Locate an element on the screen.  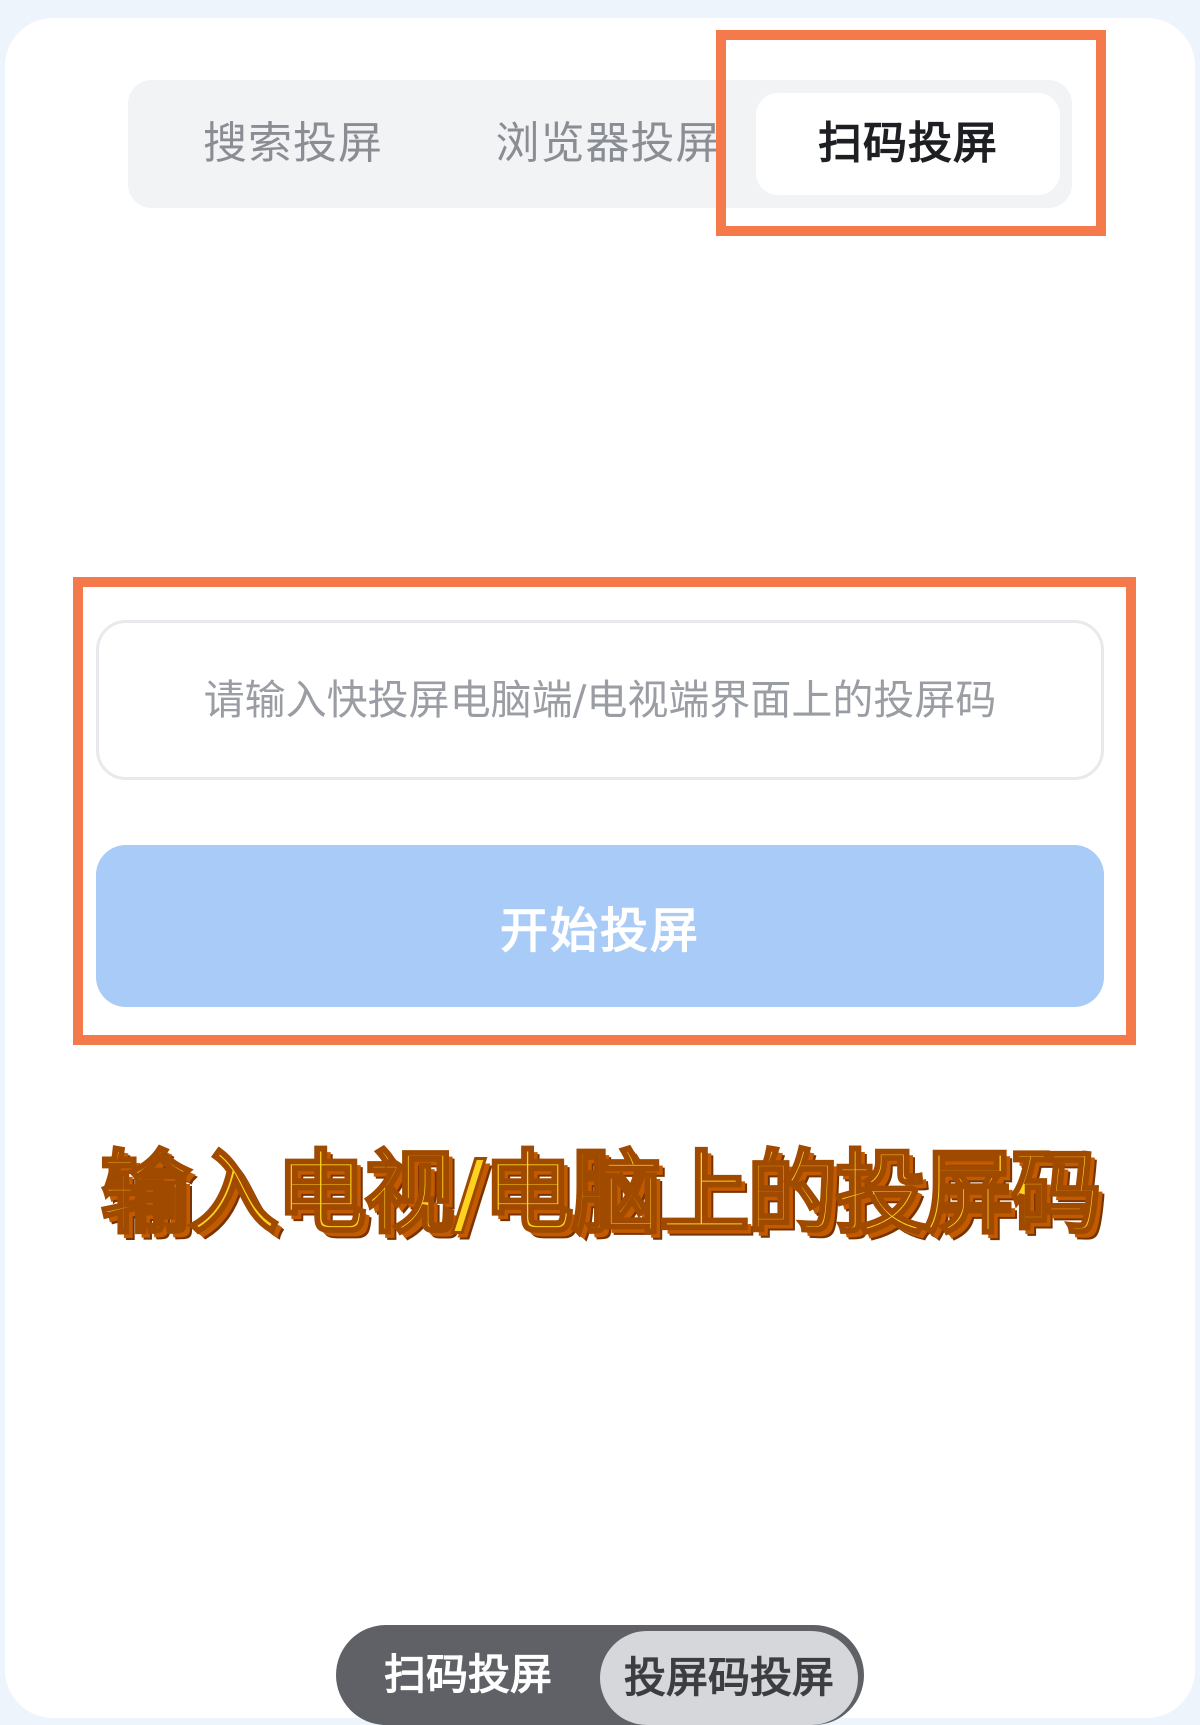
tab-browser-cast: 浏览器投屏 is located at coordinates (608, 144).